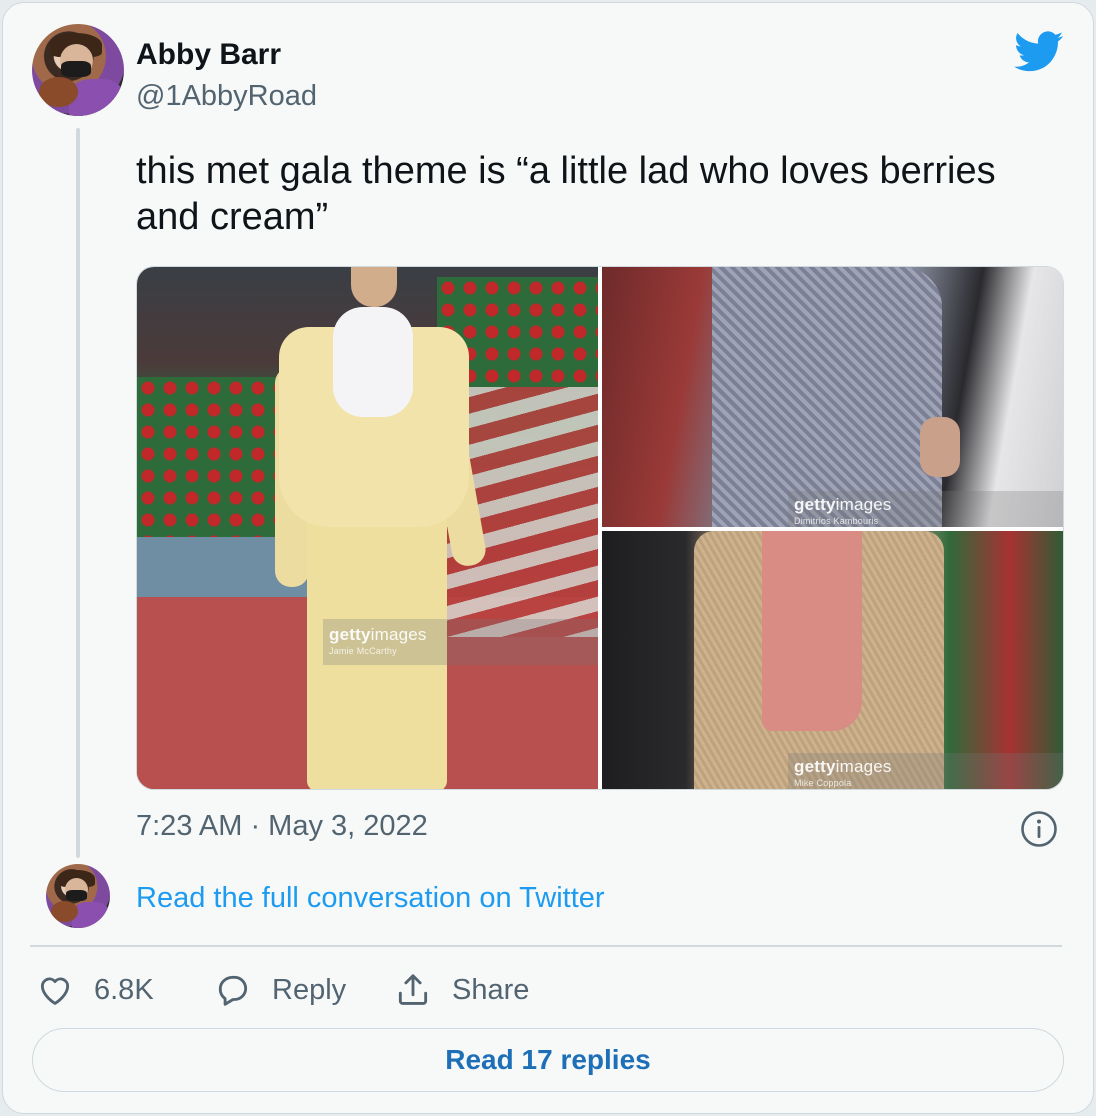 The height and width of the screenshot is (1116, 1096). Describe the element at coordinates (282, 826) in the screenshot. I see `tweet-timestamp: 7:23 AM · May 3, 2022` at that location.